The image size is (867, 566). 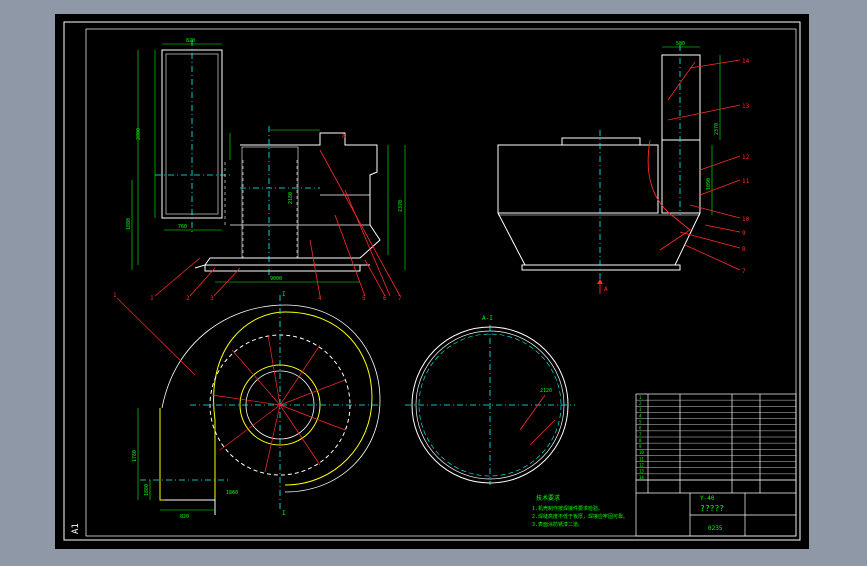 I want to click on notes-line-3: 3.表面涂防锈漆二道。, so click(x=557, y=524).